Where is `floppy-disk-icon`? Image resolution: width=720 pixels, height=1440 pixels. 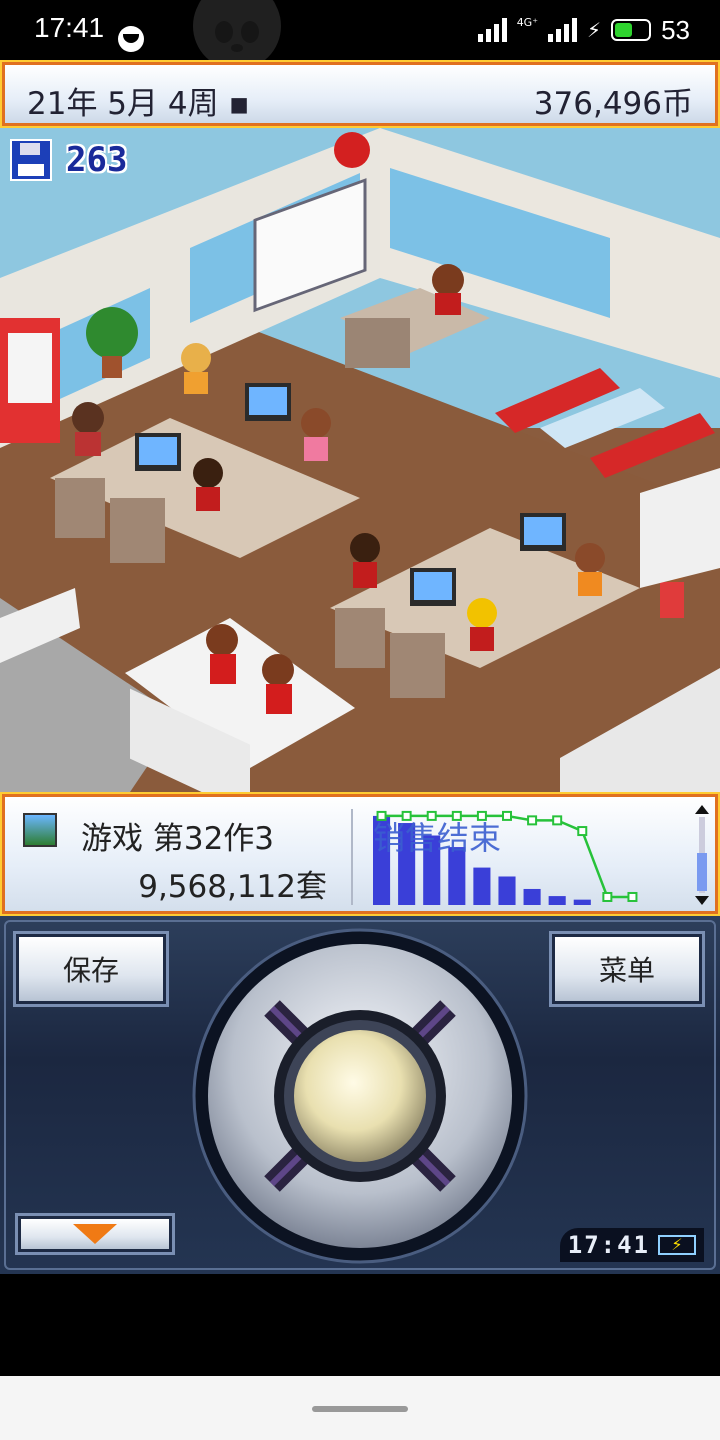 floppy-disk-icon is located at coordinates (31, 160).